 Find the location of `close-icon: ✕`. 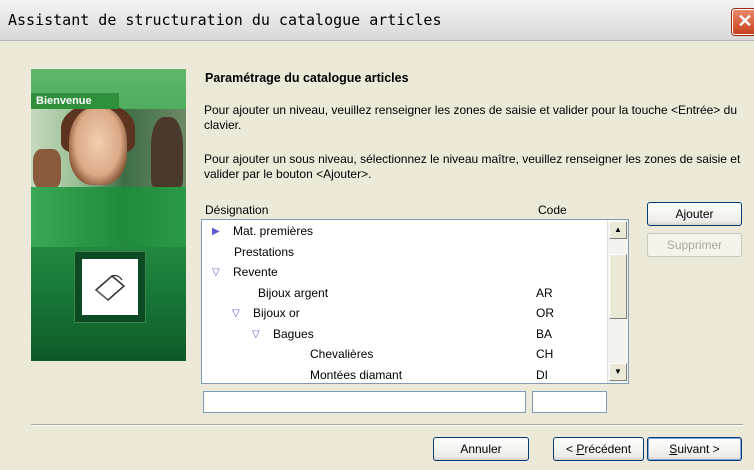

close-icon: ✕ is located at coordinates (743, 22).